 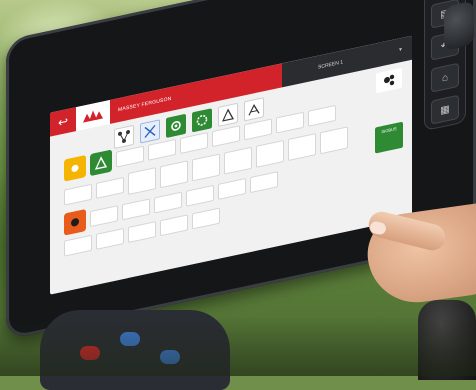 I want to click on sun-icon, so click(x=75, y=168).